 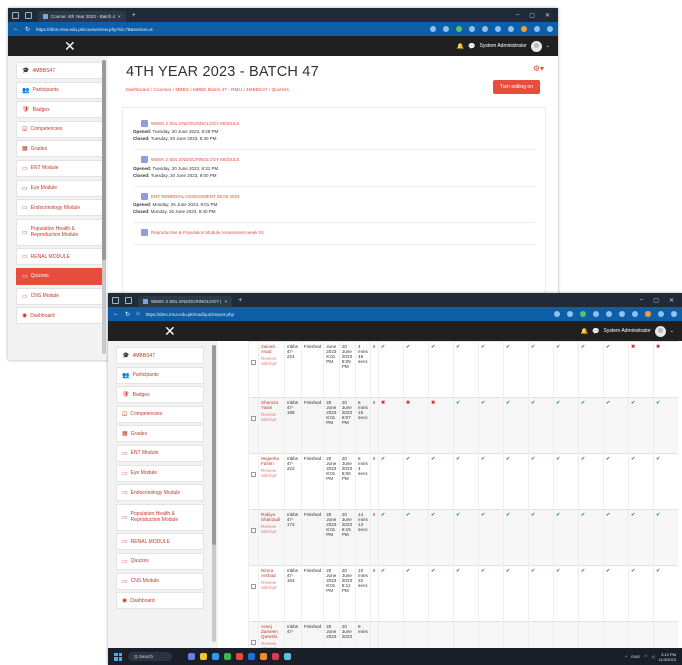 What do you see at coordinates (82, 16) in the screenshot?
I see `browser-tab-course: Course: 4th Year 2023 - Batch 4 ×` at bounding box center [82, 16].